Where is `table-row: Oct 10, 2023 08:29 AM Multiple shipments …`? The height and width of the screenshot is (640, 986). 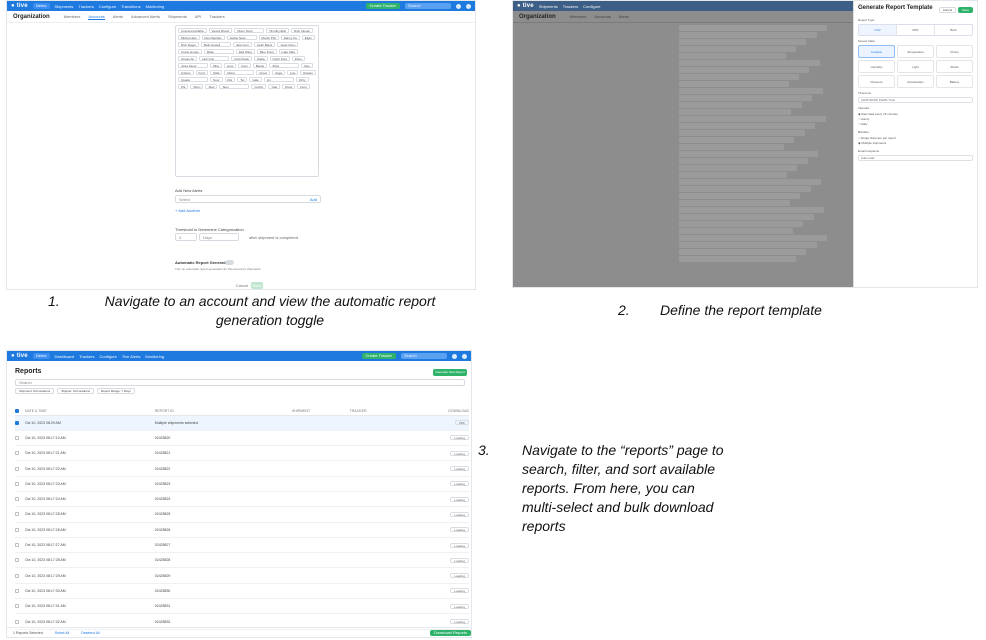
table-row: Oct 10, 2023 08:29 AM Multiple shipments … is located at coordinates (242, 423).